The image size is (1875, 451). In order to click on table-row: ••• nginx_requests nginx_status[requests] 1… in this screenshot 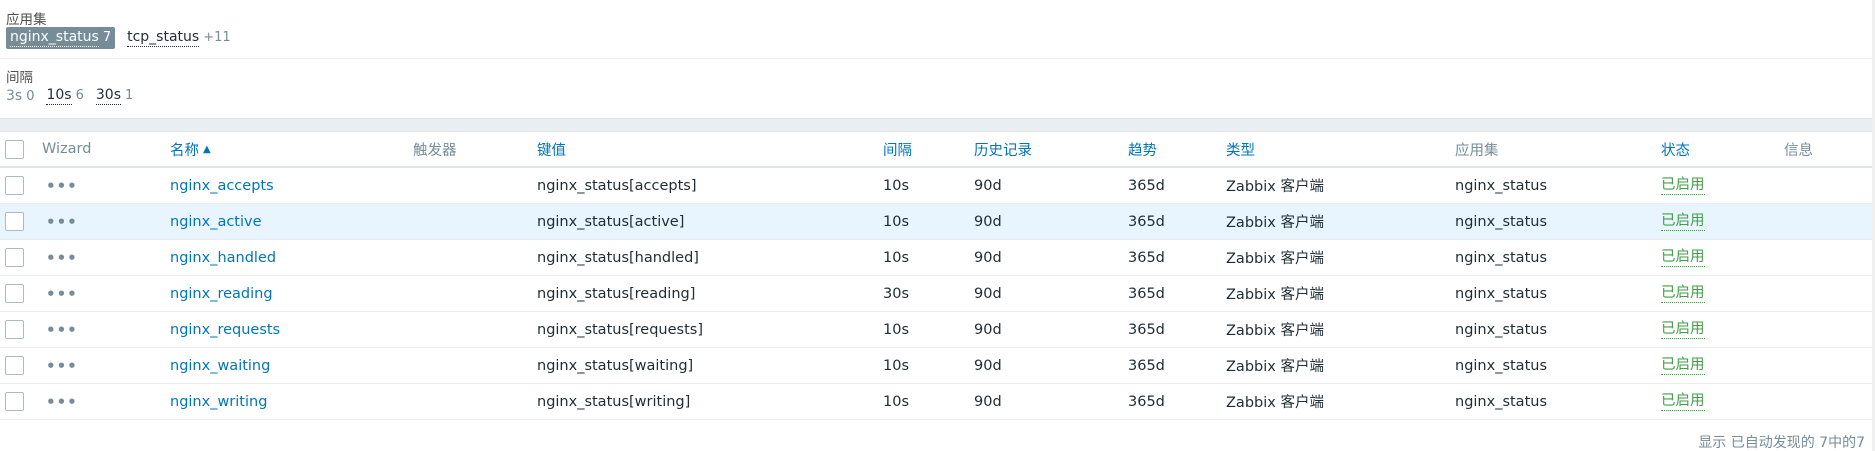, I will do `click(937, 330)`.